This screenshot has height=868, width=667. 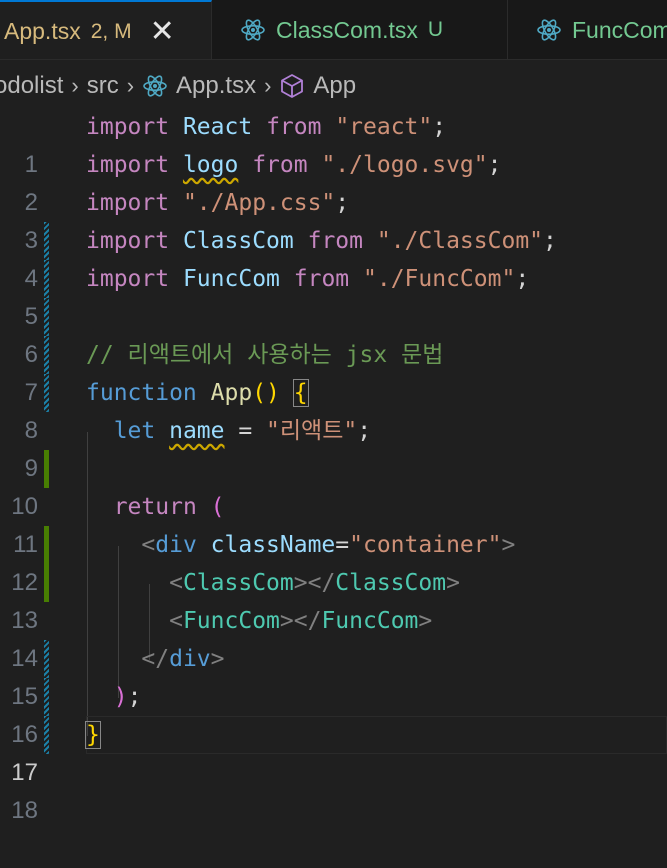 What do you see at coordinates (42, 31) in the screenshot?
I see `tab-label: App.tsx` at bounding box center [42, 31].